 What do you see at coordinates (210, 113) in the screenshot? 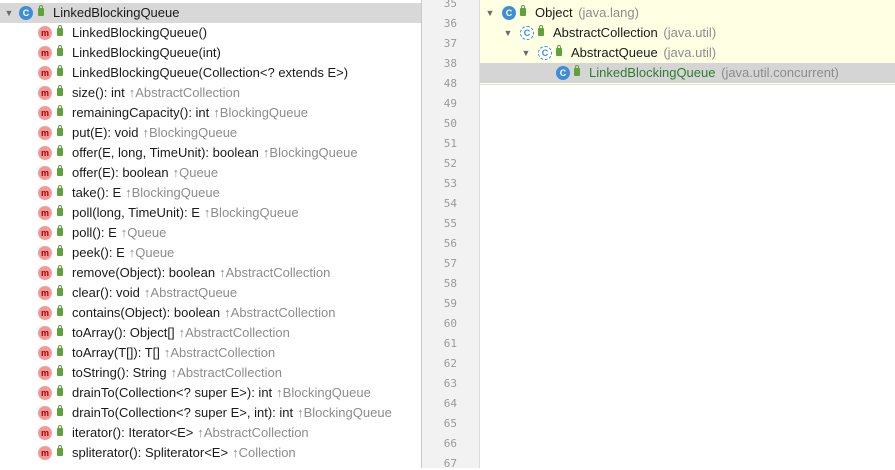
I see `member-row: m remainingCapacity(): int ↑BlockingQueue` at bounding box center [210, 113].